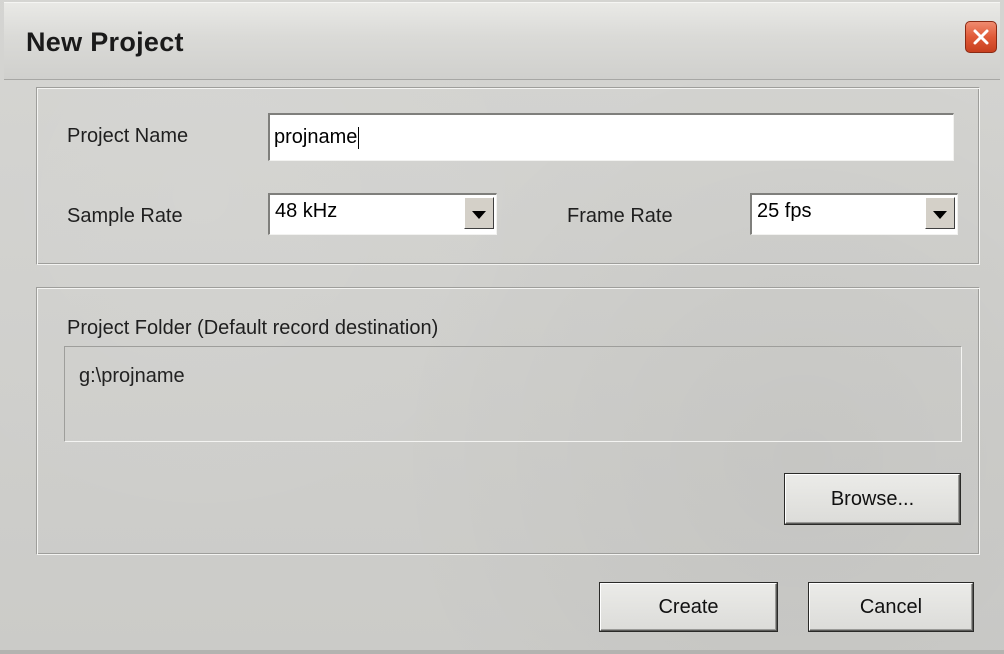 The image size is (1004, 654). Describe the element at coordinates (125, 216) in the screenshot. I see `sample-rate-label: Sample Rate` at that location.